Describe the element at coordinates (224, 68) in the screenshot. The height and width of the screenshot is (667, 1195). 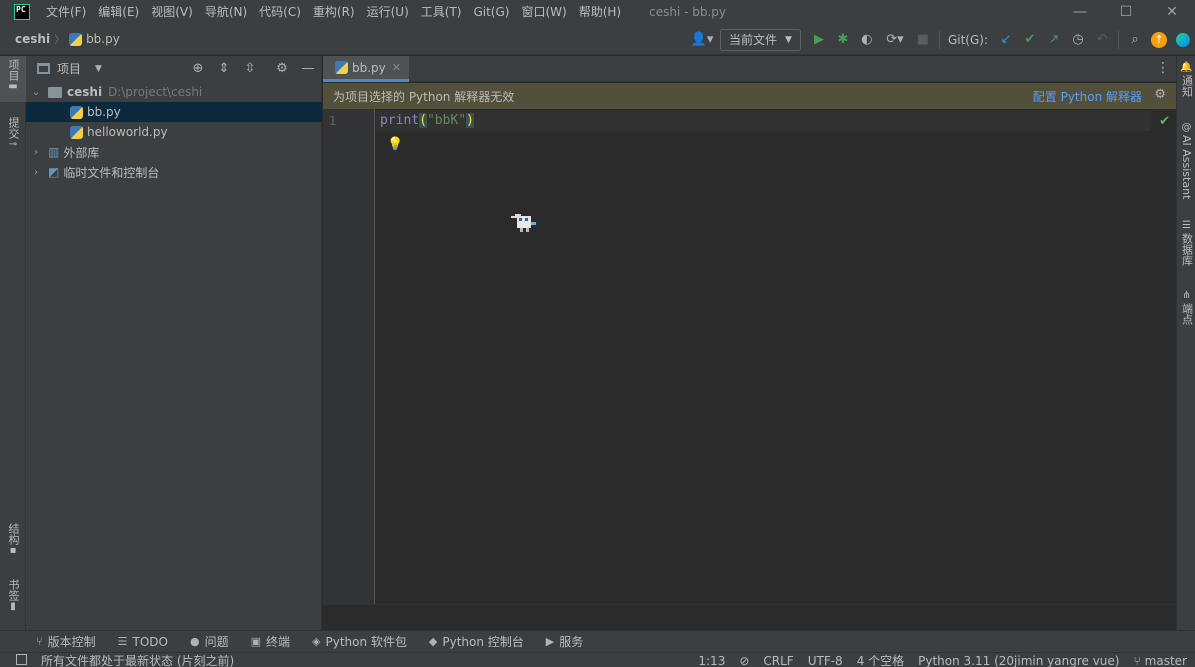
I see `expand-all-icon: ⇕` at that location.